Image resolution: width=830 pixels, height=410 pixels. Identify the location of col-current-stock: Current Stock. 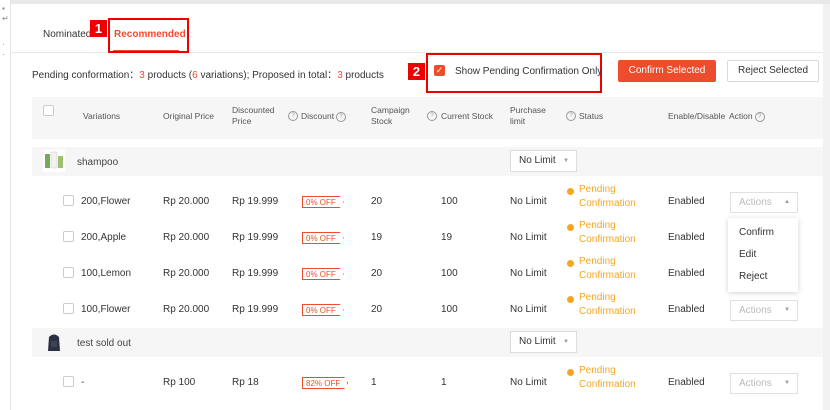
(467, 116).